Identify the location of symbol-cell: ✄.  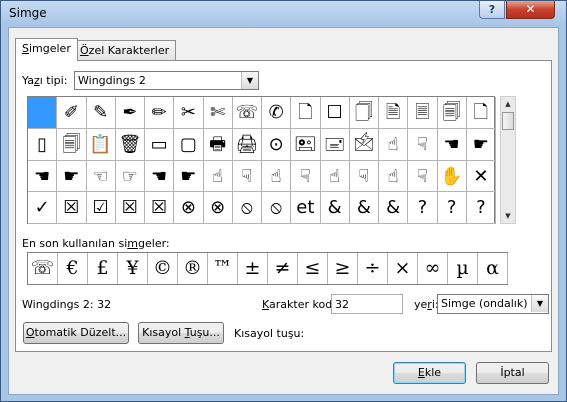
(218, 113).